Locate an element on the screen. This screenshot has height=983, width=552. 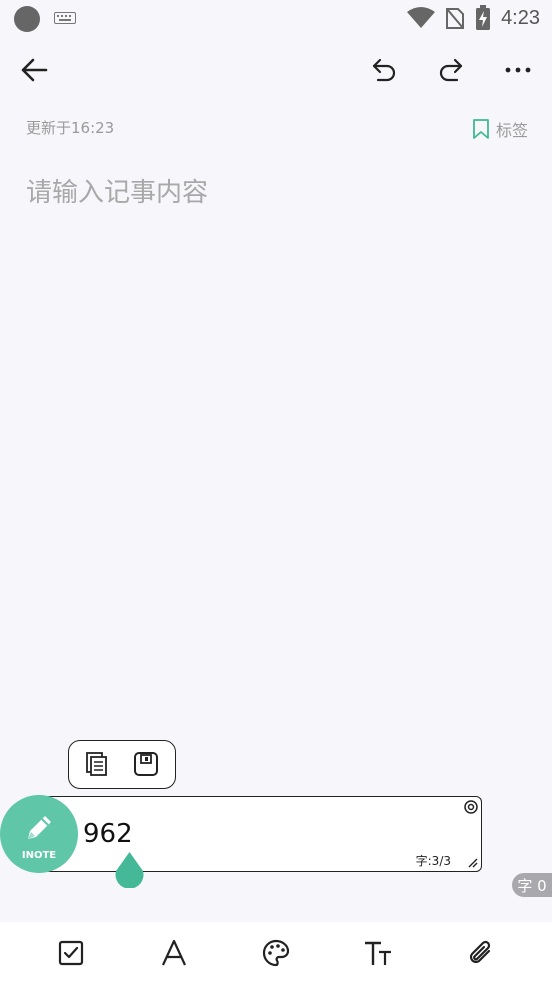
floating-input-text: 962 is located at coordinates (108, 834).